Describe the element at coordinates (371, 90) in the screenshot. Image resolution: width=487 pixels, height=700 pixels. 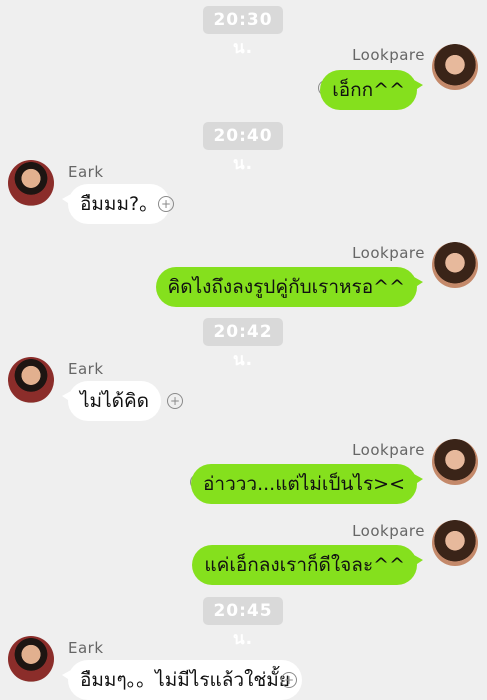
I see `message-bubble-sent: เอ็กก^^` at that location.